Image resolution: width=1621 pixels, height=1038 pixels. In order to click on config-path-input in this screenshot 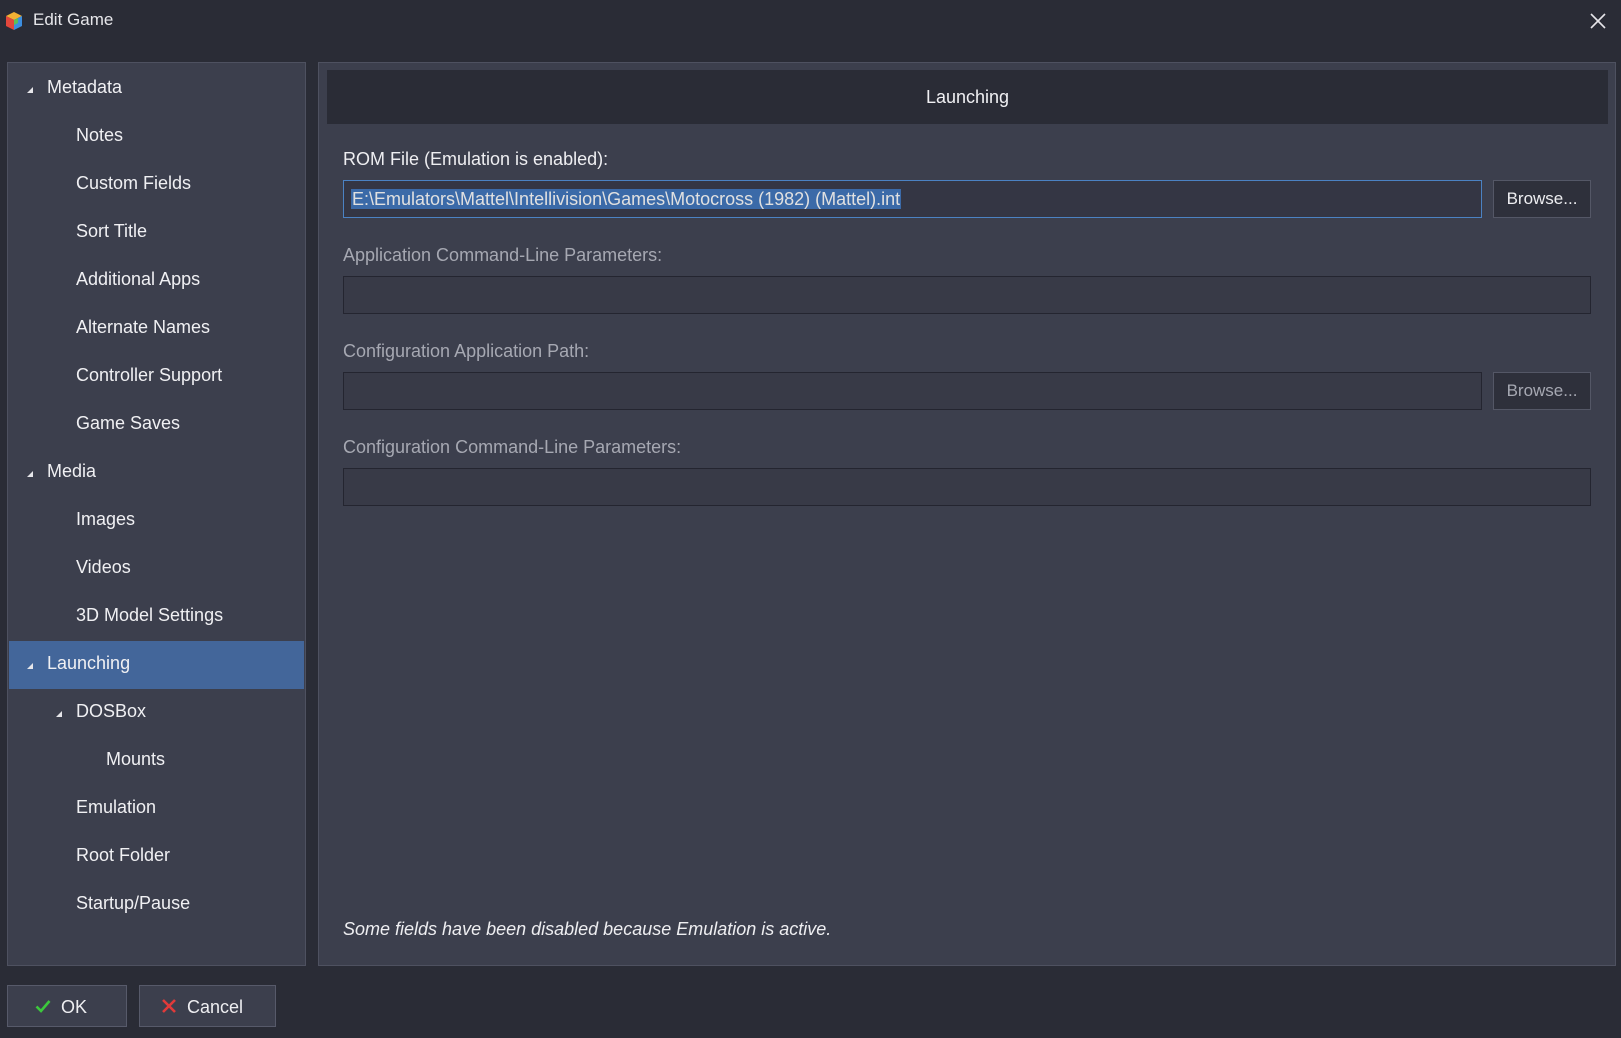, I will do `click(912, 391)`.